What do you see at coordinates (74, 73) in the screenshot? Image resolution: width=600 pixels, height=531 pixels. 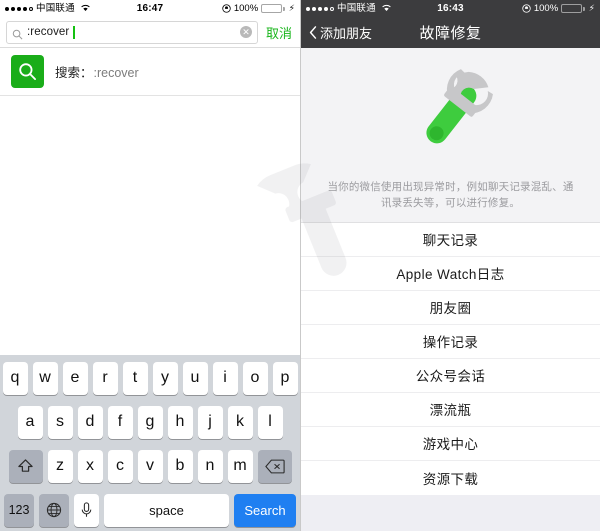 I see `search-result-prefix: 搜索：` at bounding box center [74, 73].